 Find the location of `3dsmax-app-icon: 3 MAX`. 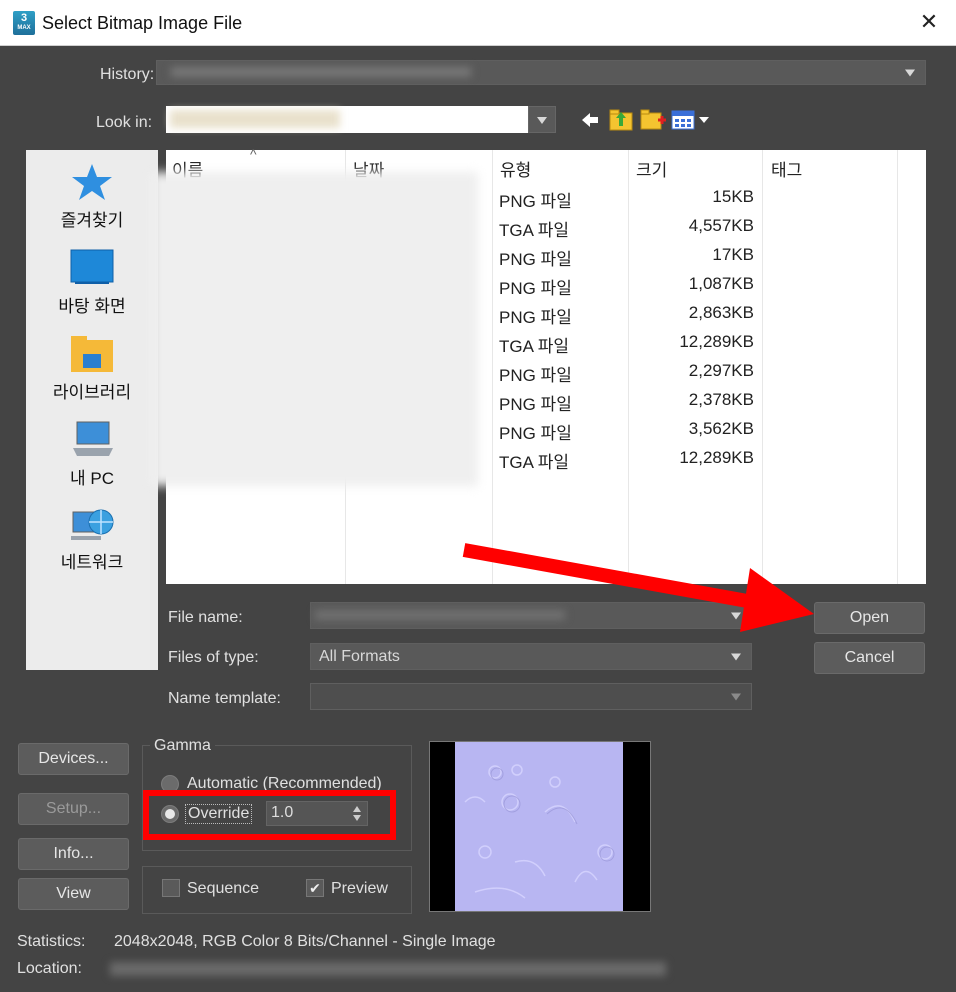

3dsmax-app-icon: 3 MAX is located at coordinates (24, 23).